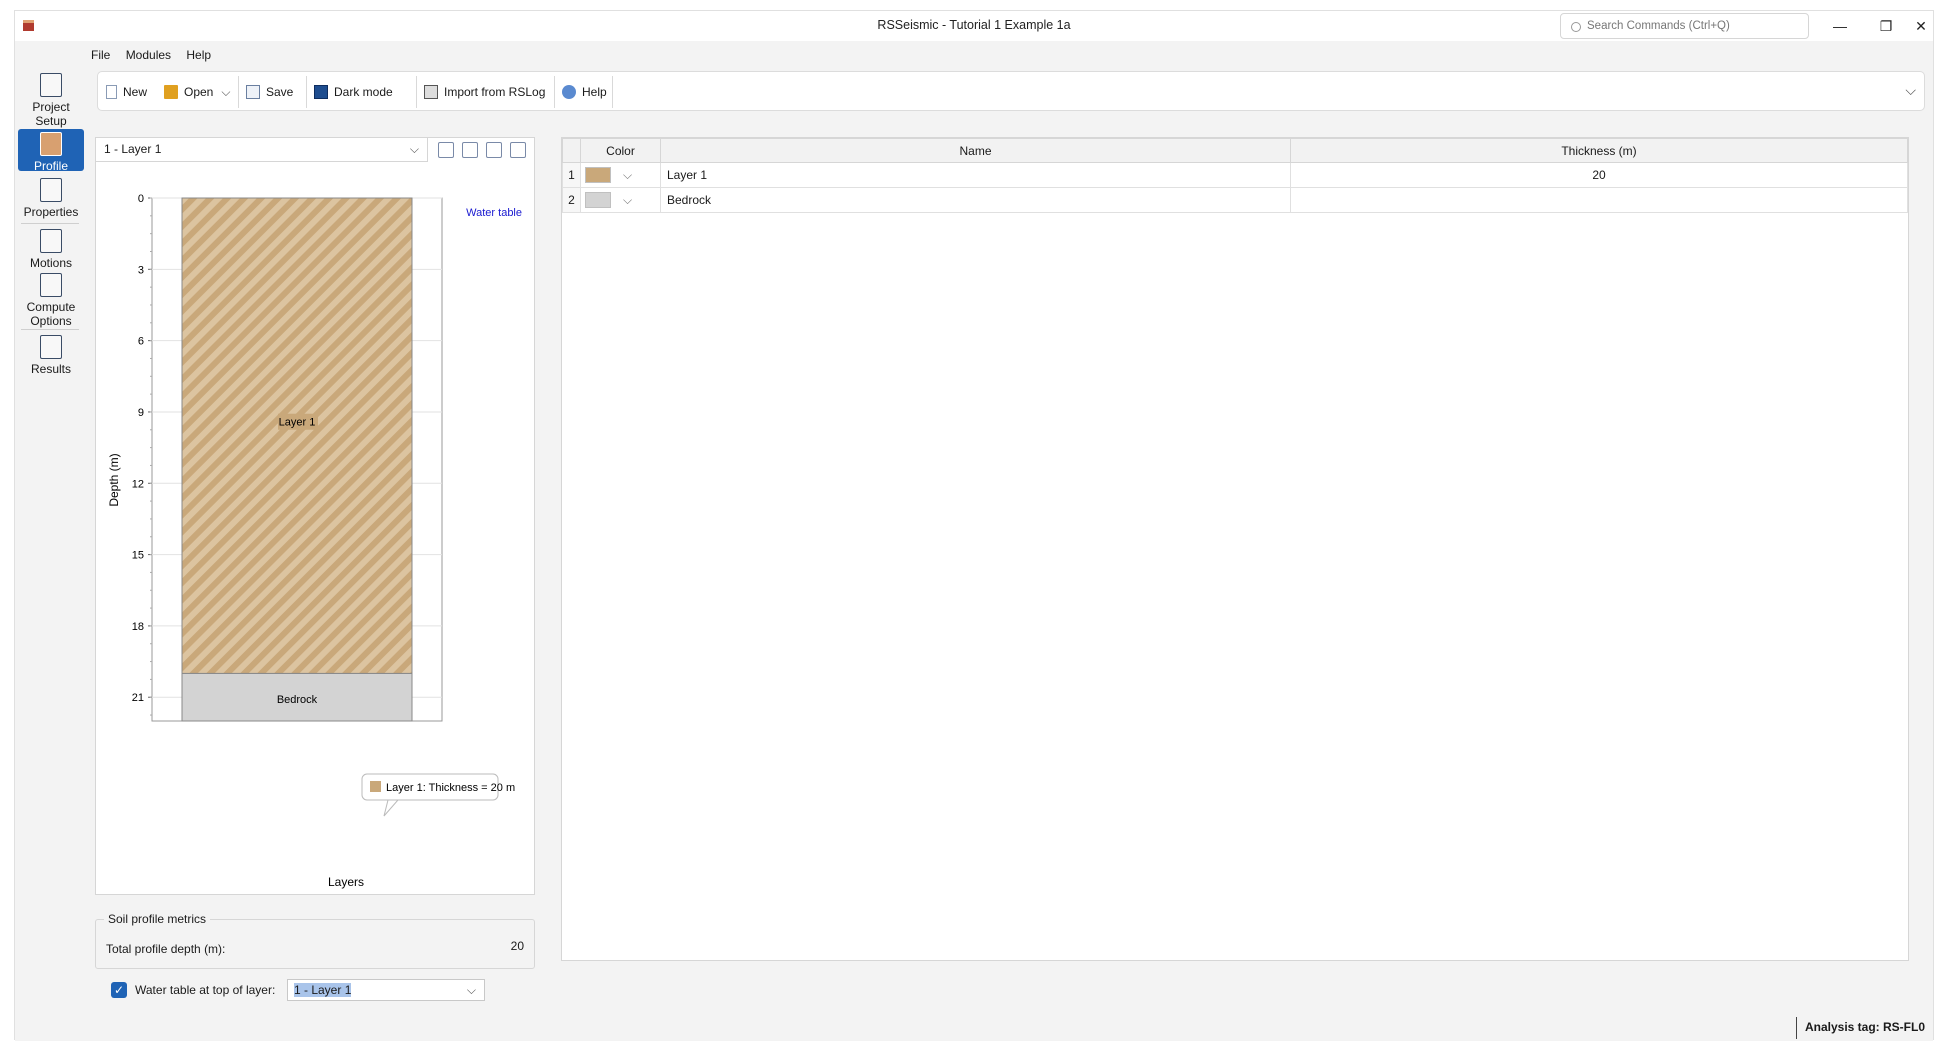 The width and height of the screenshot is (1936, 1048). Describe the element at coordinates (133, 149) in the screenshot. I see `layer-dropdown-value: 1 - Layer 1` at that location.